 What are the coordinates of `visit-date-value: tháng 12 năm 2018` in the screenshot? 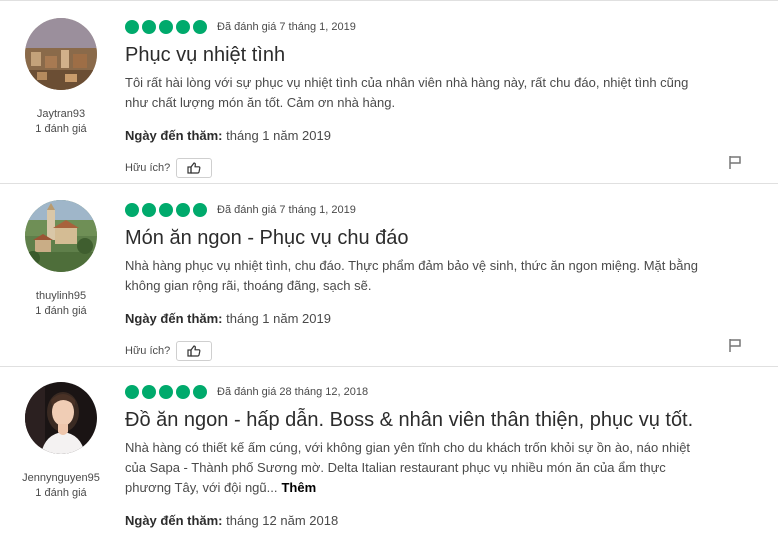 It's located at (282, 520).